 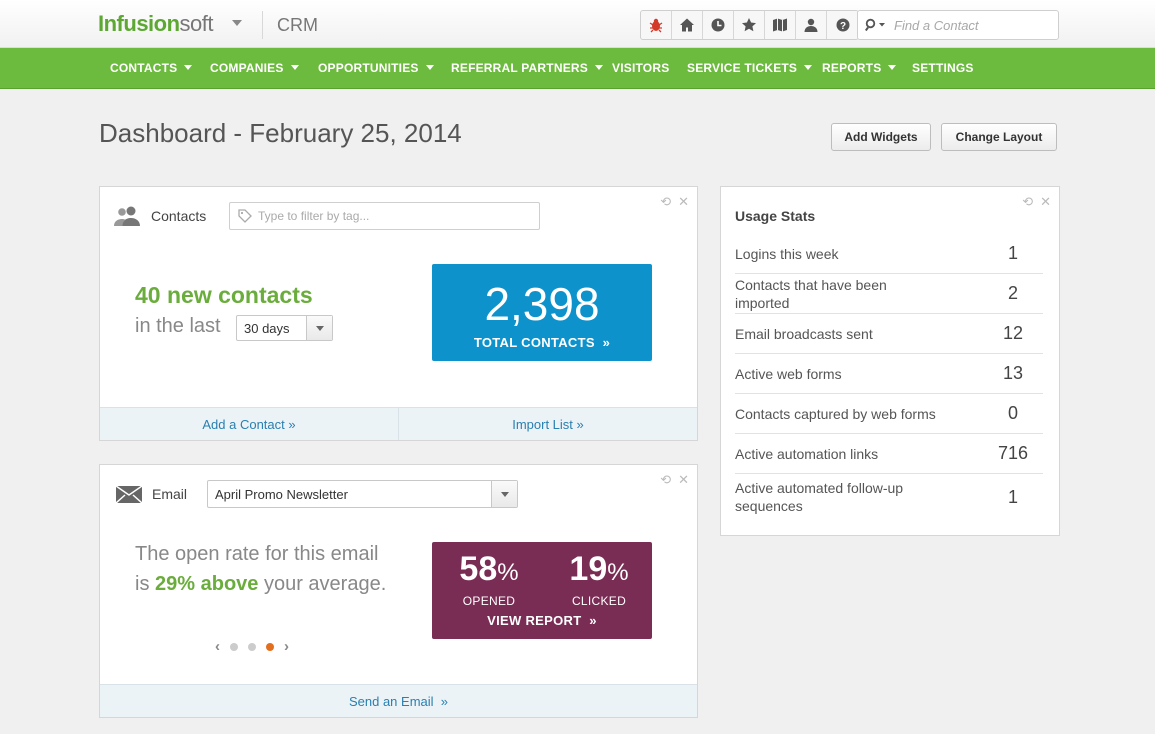 I want to click on nav-opportunities: OPPORTUNITIES, so click(x=376, y=68).